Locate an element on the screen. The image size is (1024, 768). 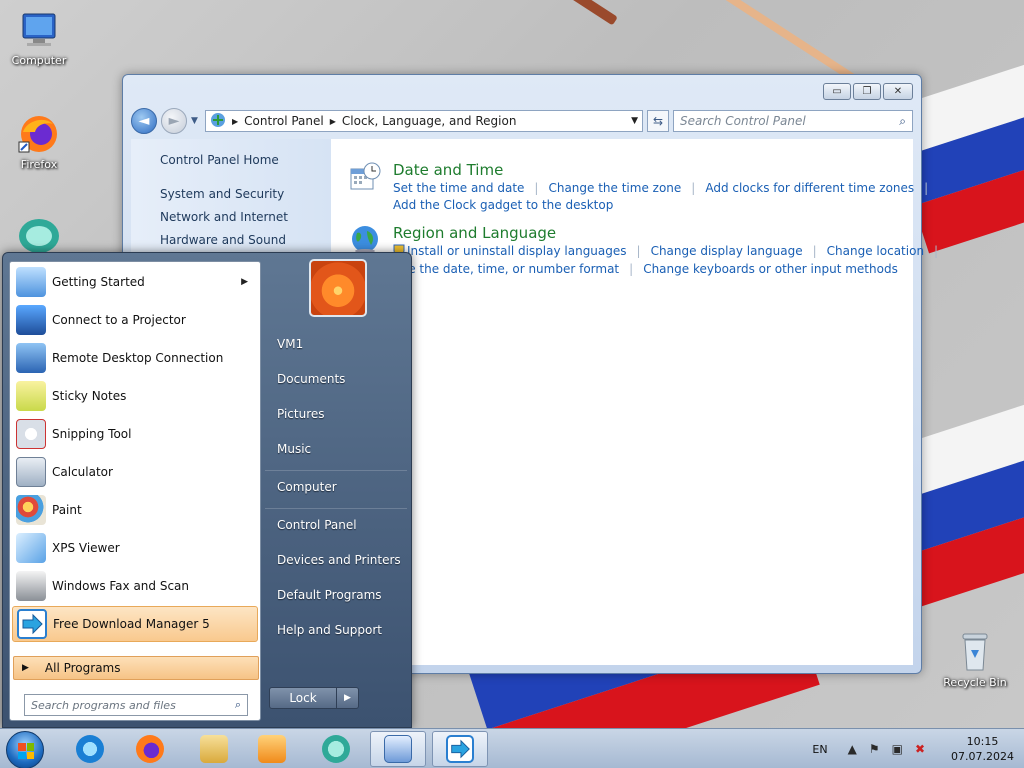
program-xps-viewer: XPS Viewer is located at coordinates (135, 548).